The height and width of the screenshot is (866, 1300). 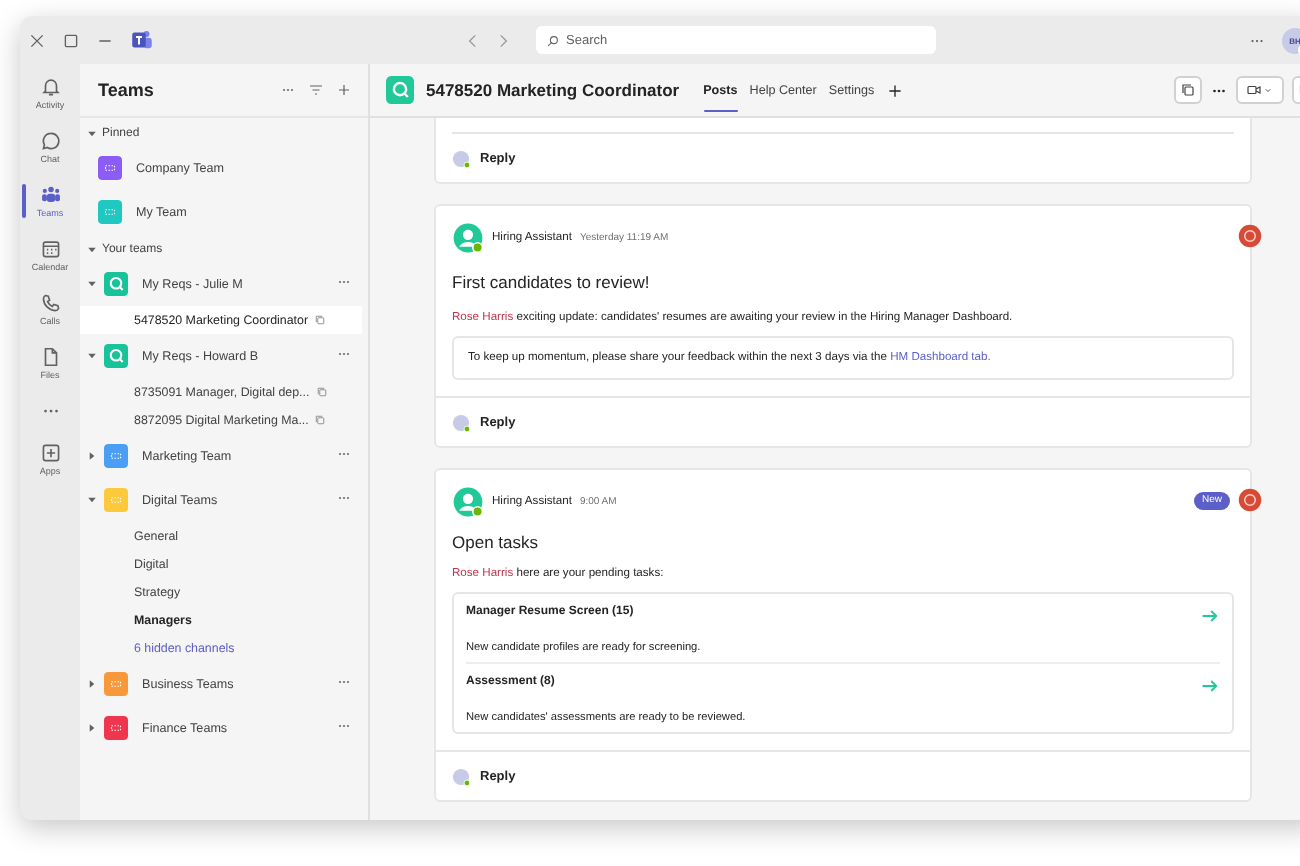 What do you see at coordinates (344, 90) in the screenshot?
I see `add-icon` at bounding box center [344, 90].